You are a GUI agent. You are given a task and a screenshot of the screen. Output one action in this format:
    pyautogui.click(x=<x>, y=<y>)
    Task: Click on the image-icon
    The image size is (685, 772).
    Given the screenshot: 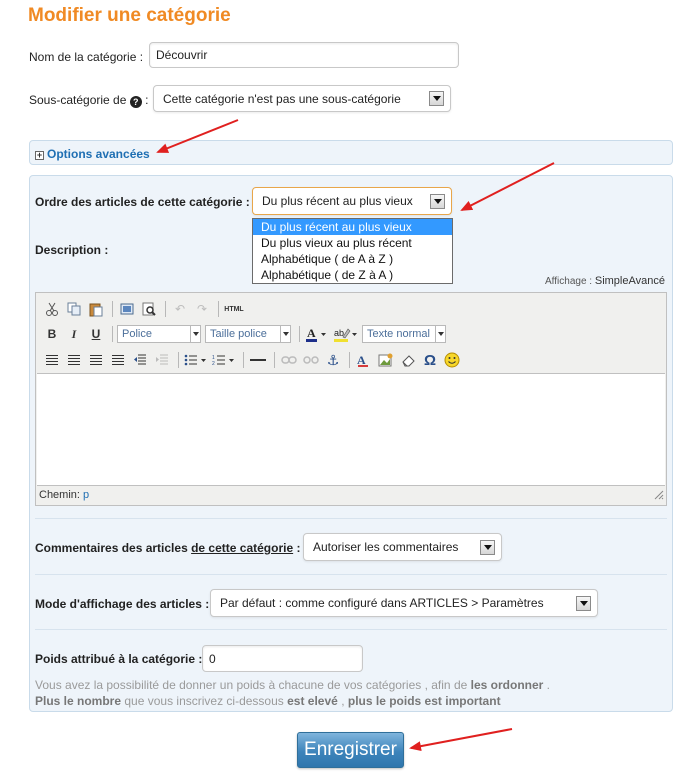 What is the action you would take?
    pyautogui.click(x=386, y=360)
    